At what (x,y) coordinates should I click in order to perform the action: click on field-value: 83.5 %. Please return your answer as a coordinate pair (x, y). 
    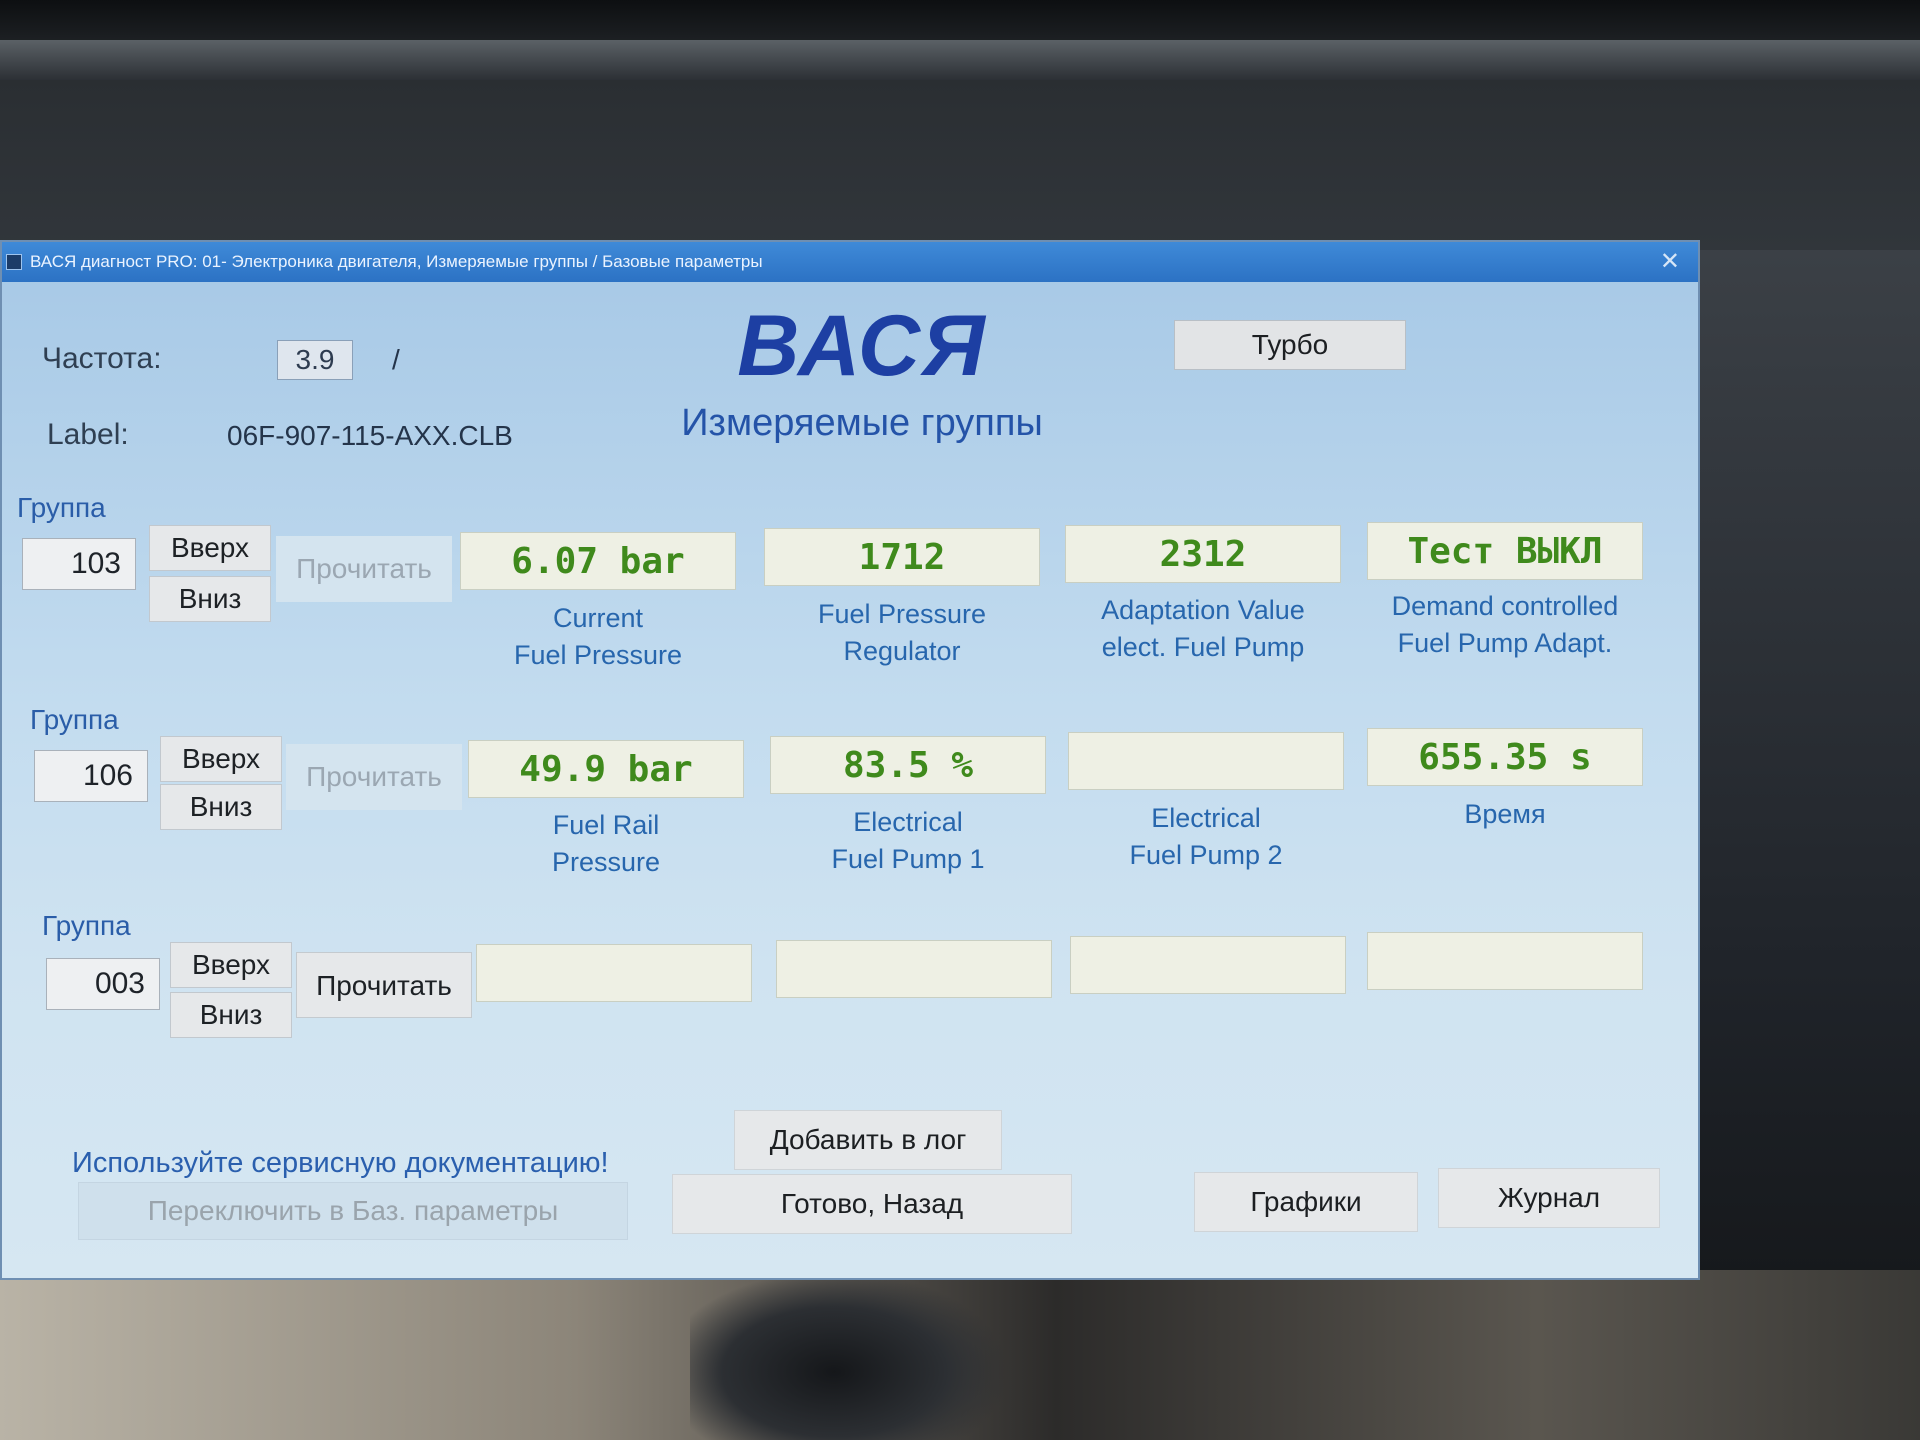
    Looking at the image, I should click on (908, 765).